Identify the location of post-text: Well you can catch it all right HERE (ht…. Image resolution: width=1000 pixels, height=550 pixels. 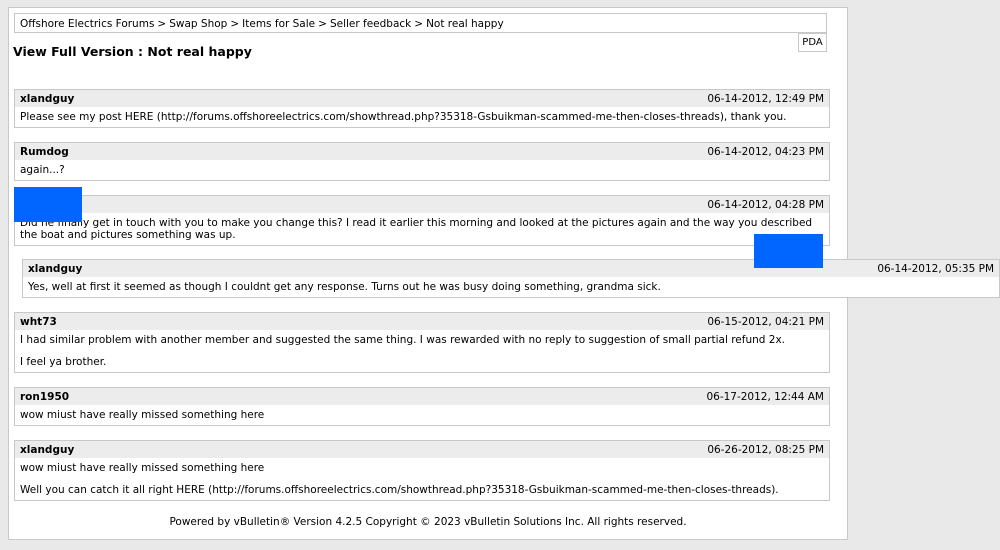
(399, 490).